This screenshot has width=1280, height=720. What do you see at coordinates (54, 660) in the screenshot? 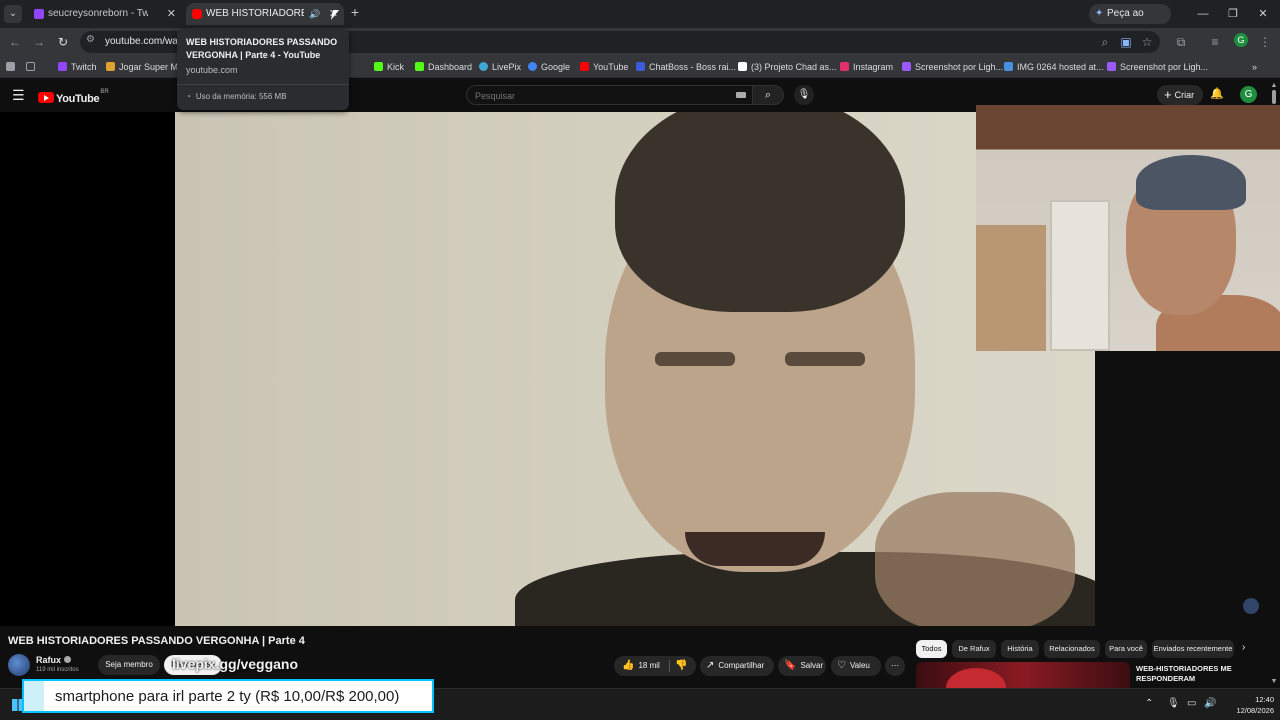
I see `channel-name: Rafux` at bounding box center [54, 660].